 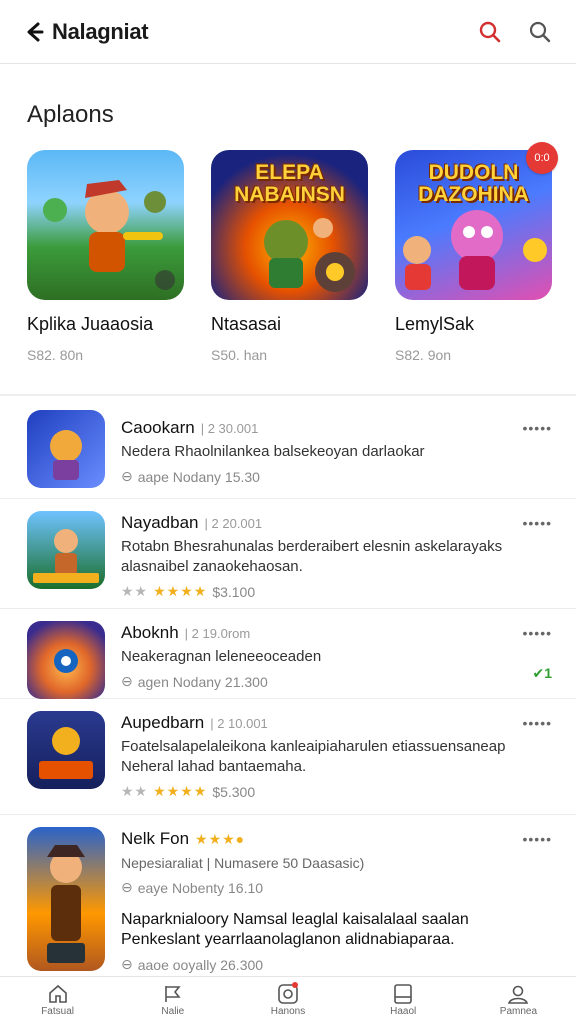 I want to click on app-name: Caookarn, so click(x=158, y=427).